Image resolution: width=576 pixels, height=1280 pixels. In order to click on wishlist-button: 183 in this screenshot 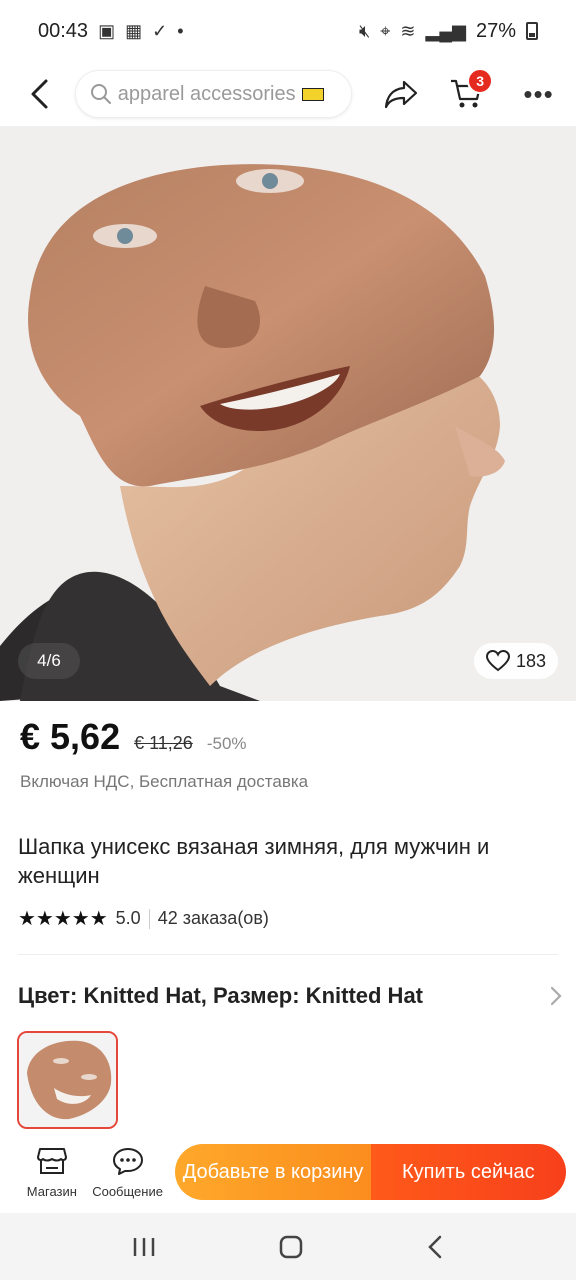, I will do `click(515, 661)`.